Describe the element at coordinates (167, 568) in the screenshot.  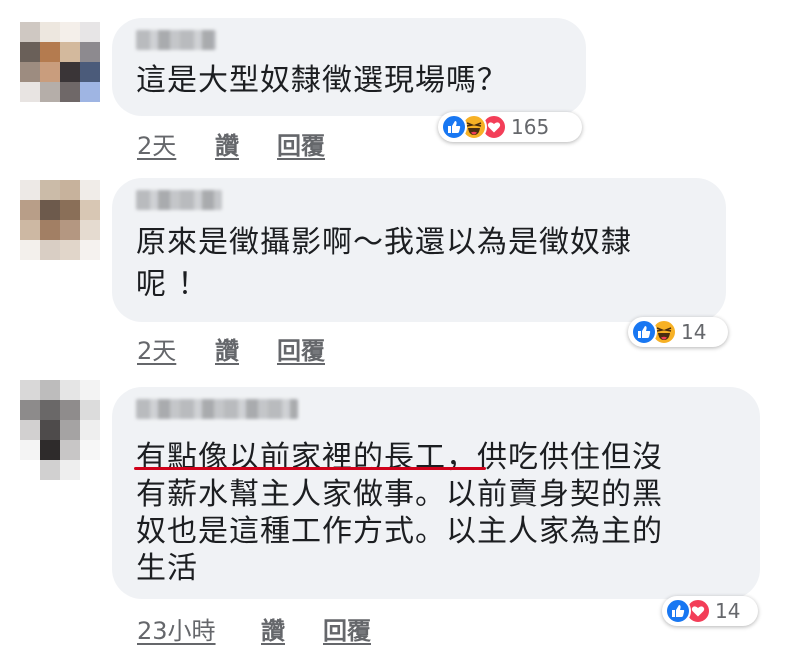
I see `comment-text-line: 生活` at that location.